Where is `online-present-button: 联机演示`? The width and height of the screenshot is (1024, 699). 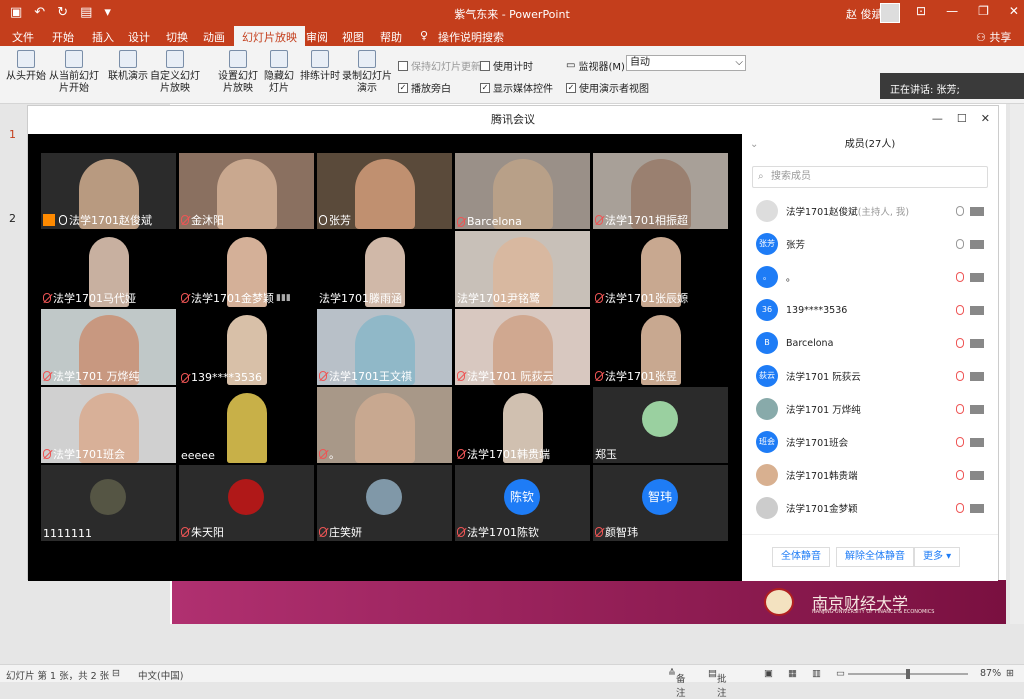
online-present-button: 联机演示 is located at coordinates (128, 66).